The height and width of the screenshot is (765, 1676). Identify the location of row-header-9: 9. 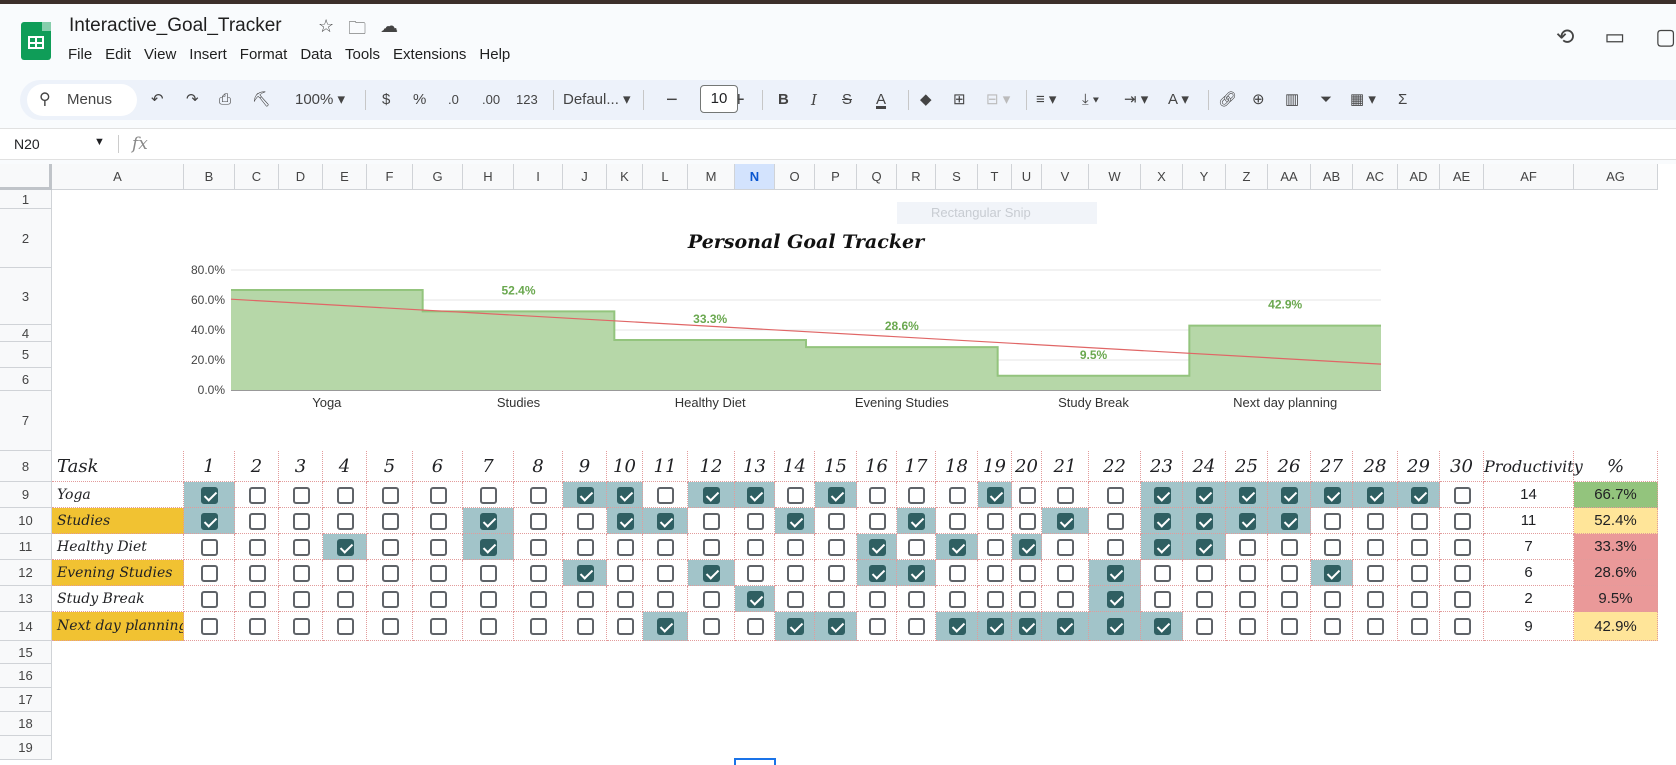
(26, 495).